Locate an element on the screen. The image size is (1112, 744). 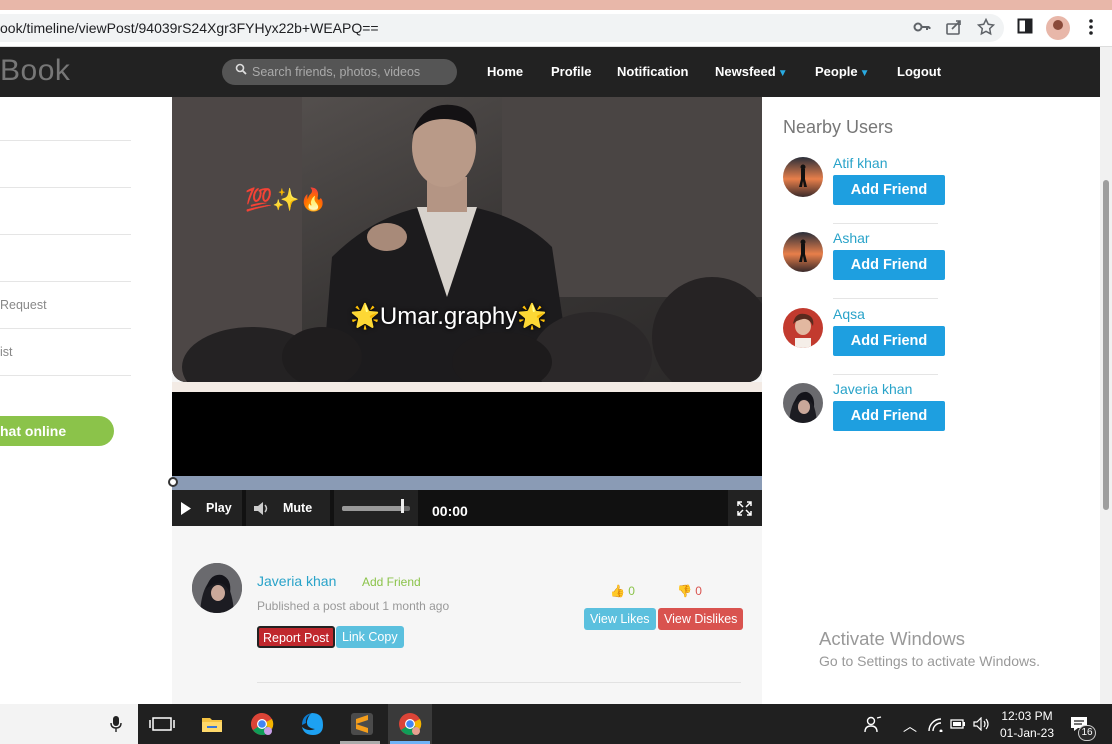
fullscreen-button is located at coordinates (745, 508).